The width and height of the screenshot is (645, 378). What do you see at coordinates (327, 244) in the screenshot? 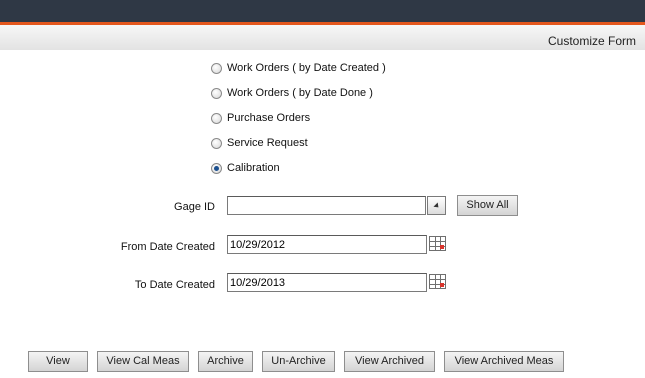
I see `from-date-input` at bounding box center [327, 244].